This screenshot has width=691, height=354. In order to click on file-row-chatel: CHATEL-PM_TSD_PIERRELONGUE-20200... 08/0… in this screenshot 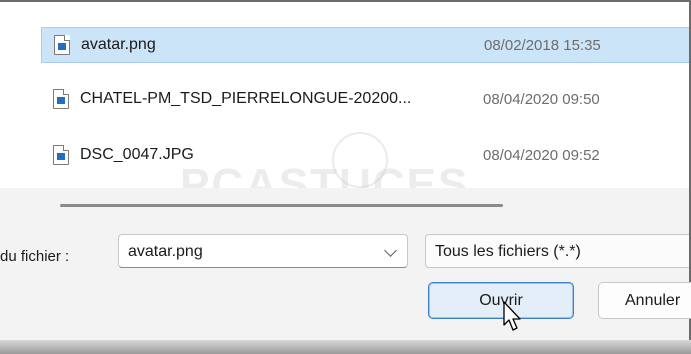, I will do `click(365, 99)`.